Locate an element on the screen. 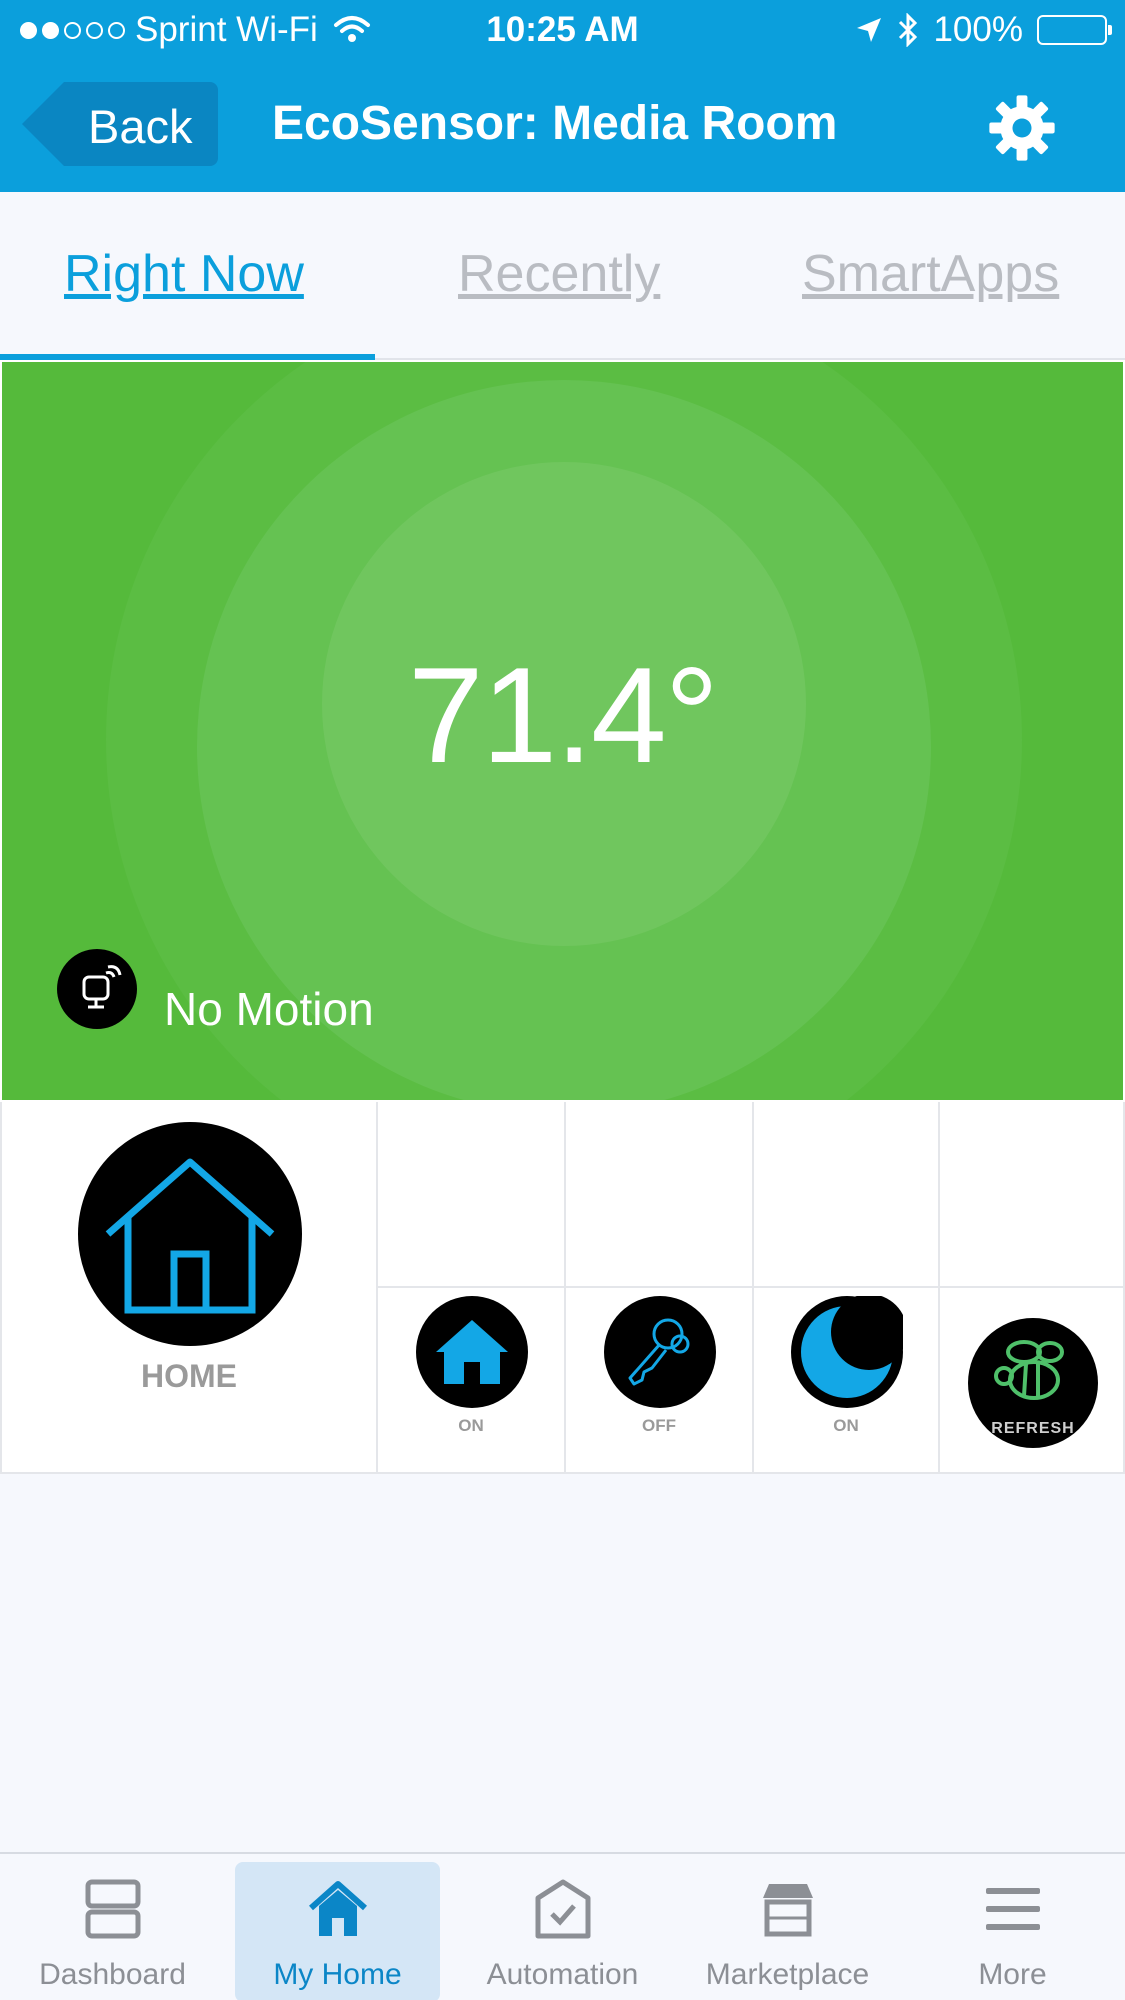 This screenshot has height=2000, width=1125. tabbar-item-more: More is located at coordinates (1012, 1927).